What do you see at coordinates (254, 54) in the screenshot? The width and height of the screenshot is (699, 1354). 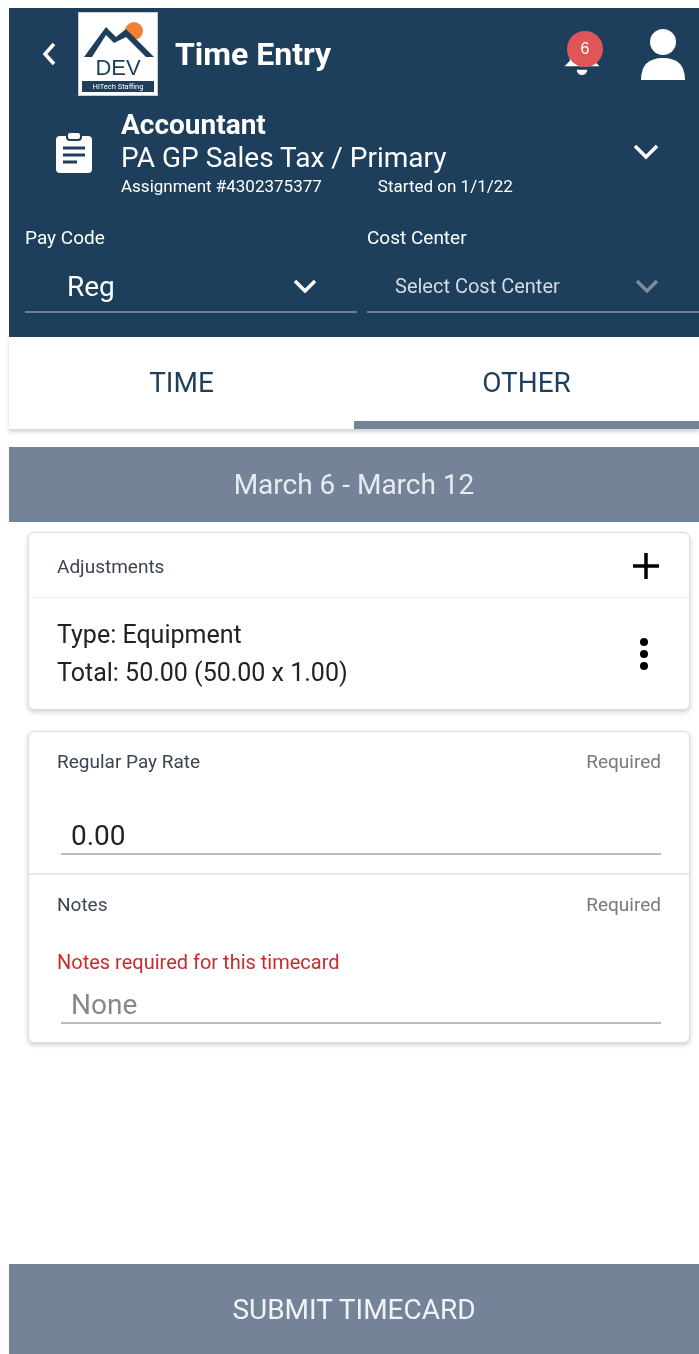 I see `page-title: Time Entry` at bounding box center [254, 54].